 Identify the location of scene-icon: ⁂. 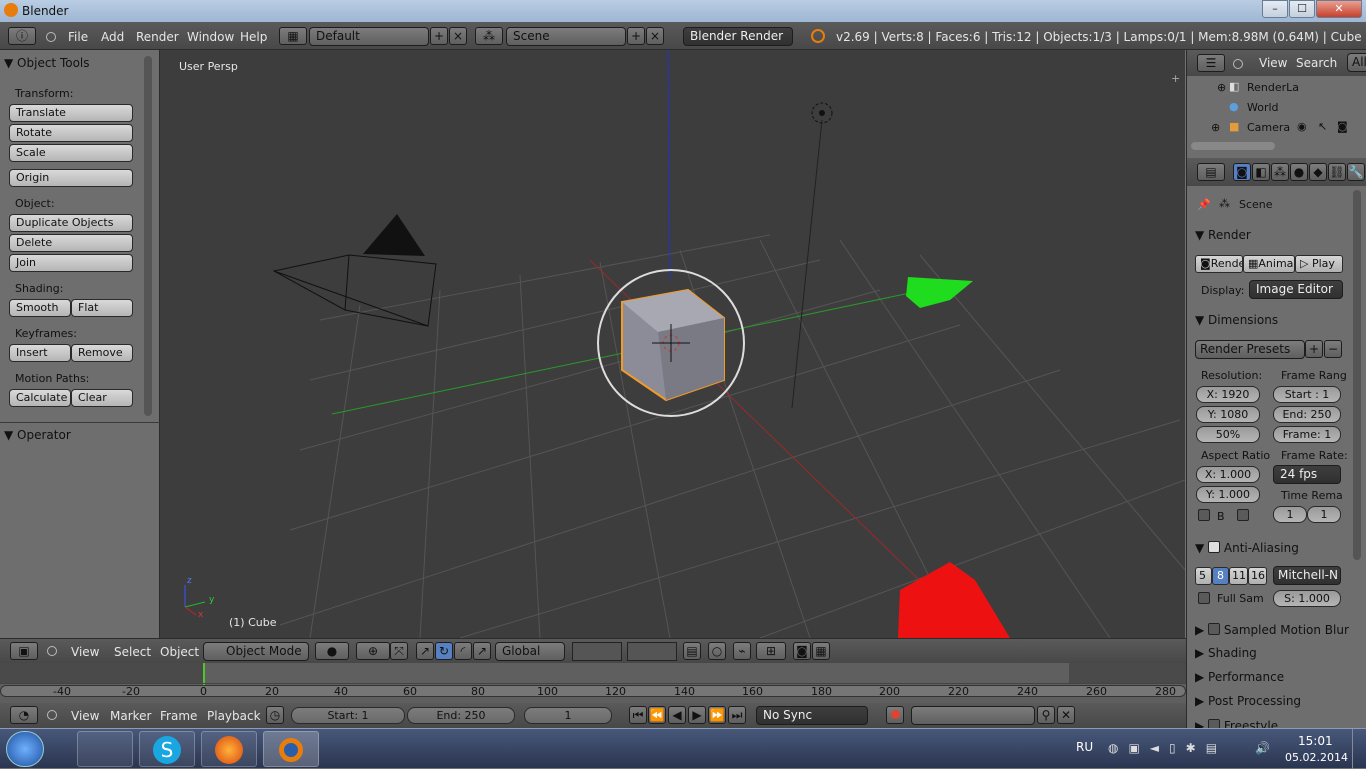
(489, 36).